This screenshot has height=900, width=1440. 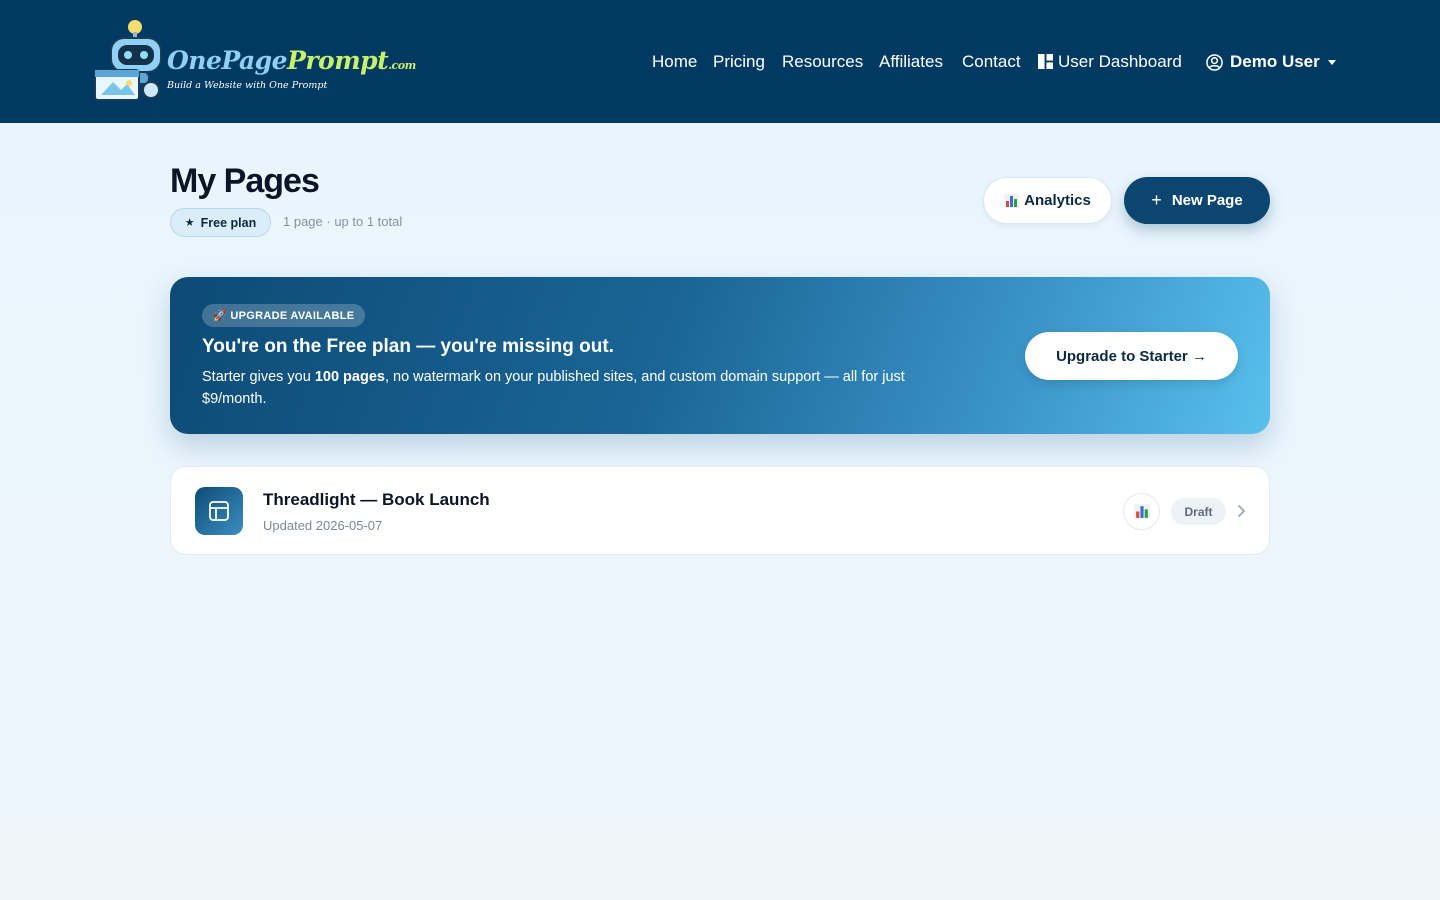 I want to click on user-name: Demo User, so click(x=1275, y=61).